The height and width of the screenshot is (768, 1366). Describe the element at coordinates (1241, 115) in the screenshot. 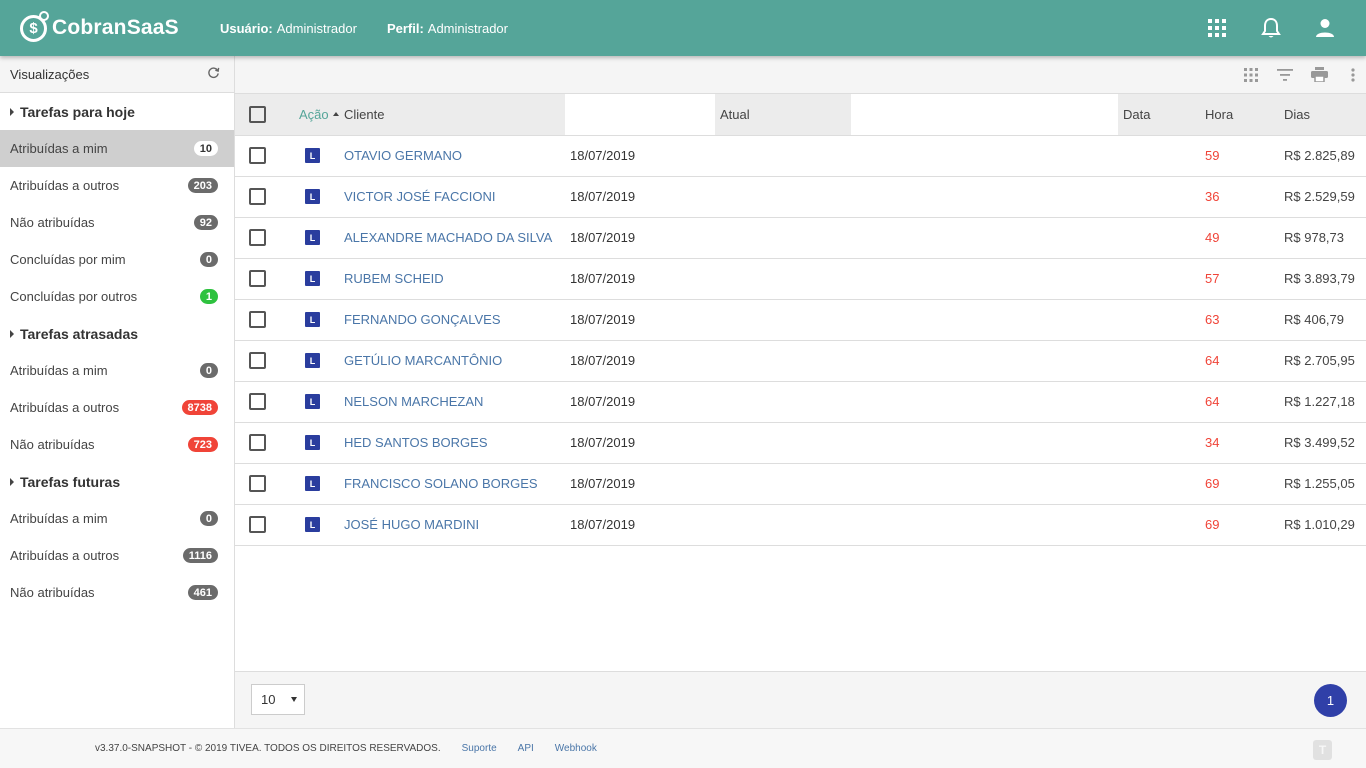

I see `header-hora: Hora` at that location.